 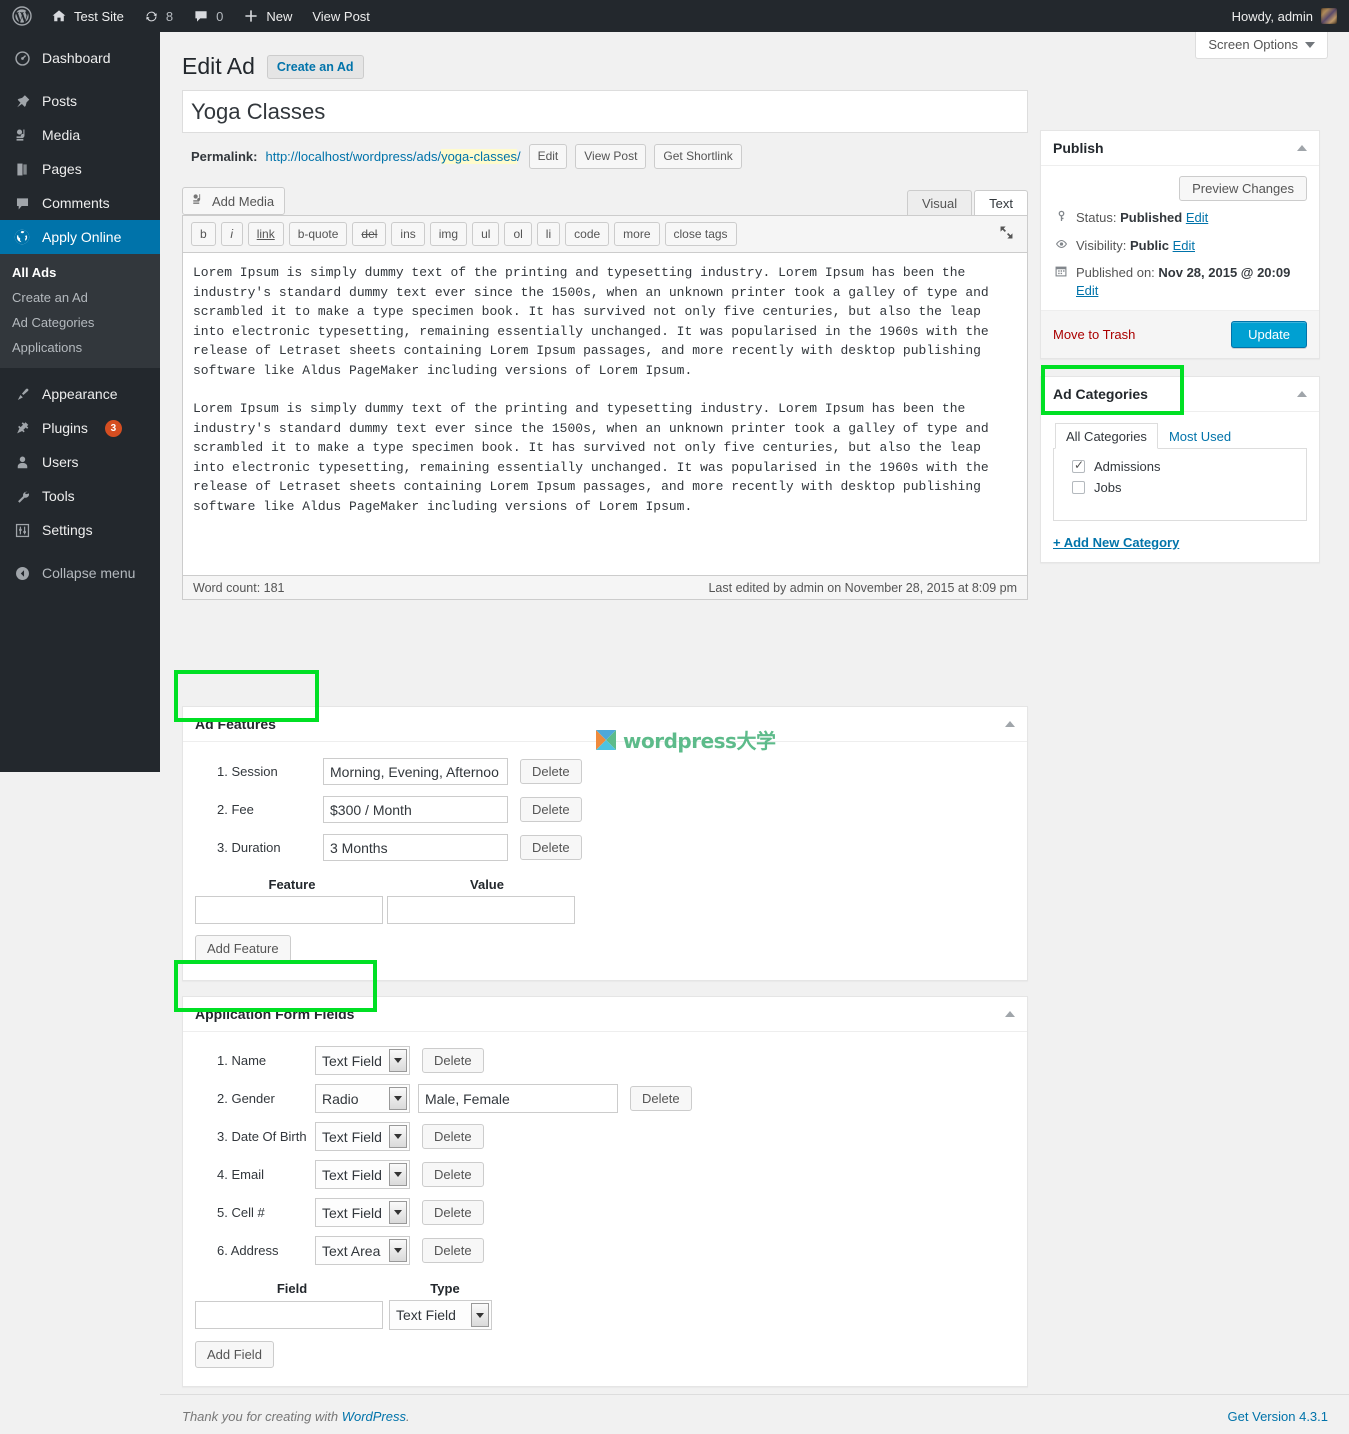 I want to click on preview-changes-button: Preview Changes, so click(x=1243, y=188).